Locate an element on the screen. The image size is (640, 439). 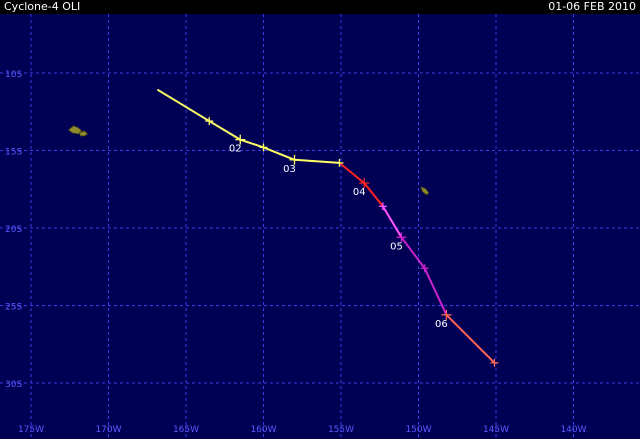
day-label: 02 is located at coordinates (235, 149).